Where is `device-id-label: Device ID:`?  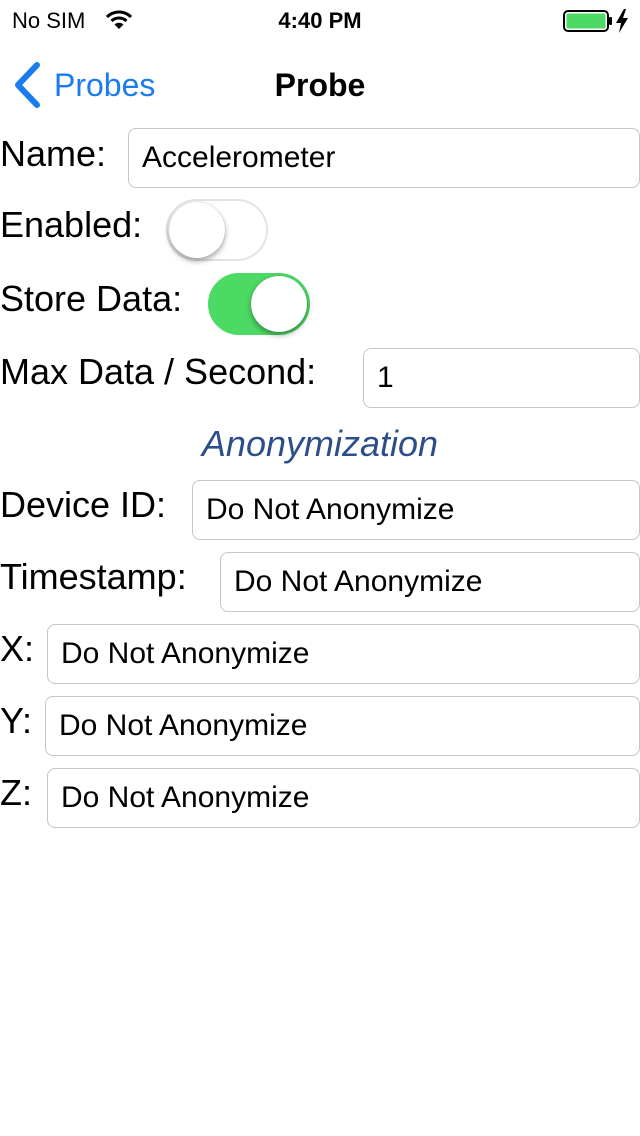 device-id-label: Device ID: is located at coordinates (83, 504).